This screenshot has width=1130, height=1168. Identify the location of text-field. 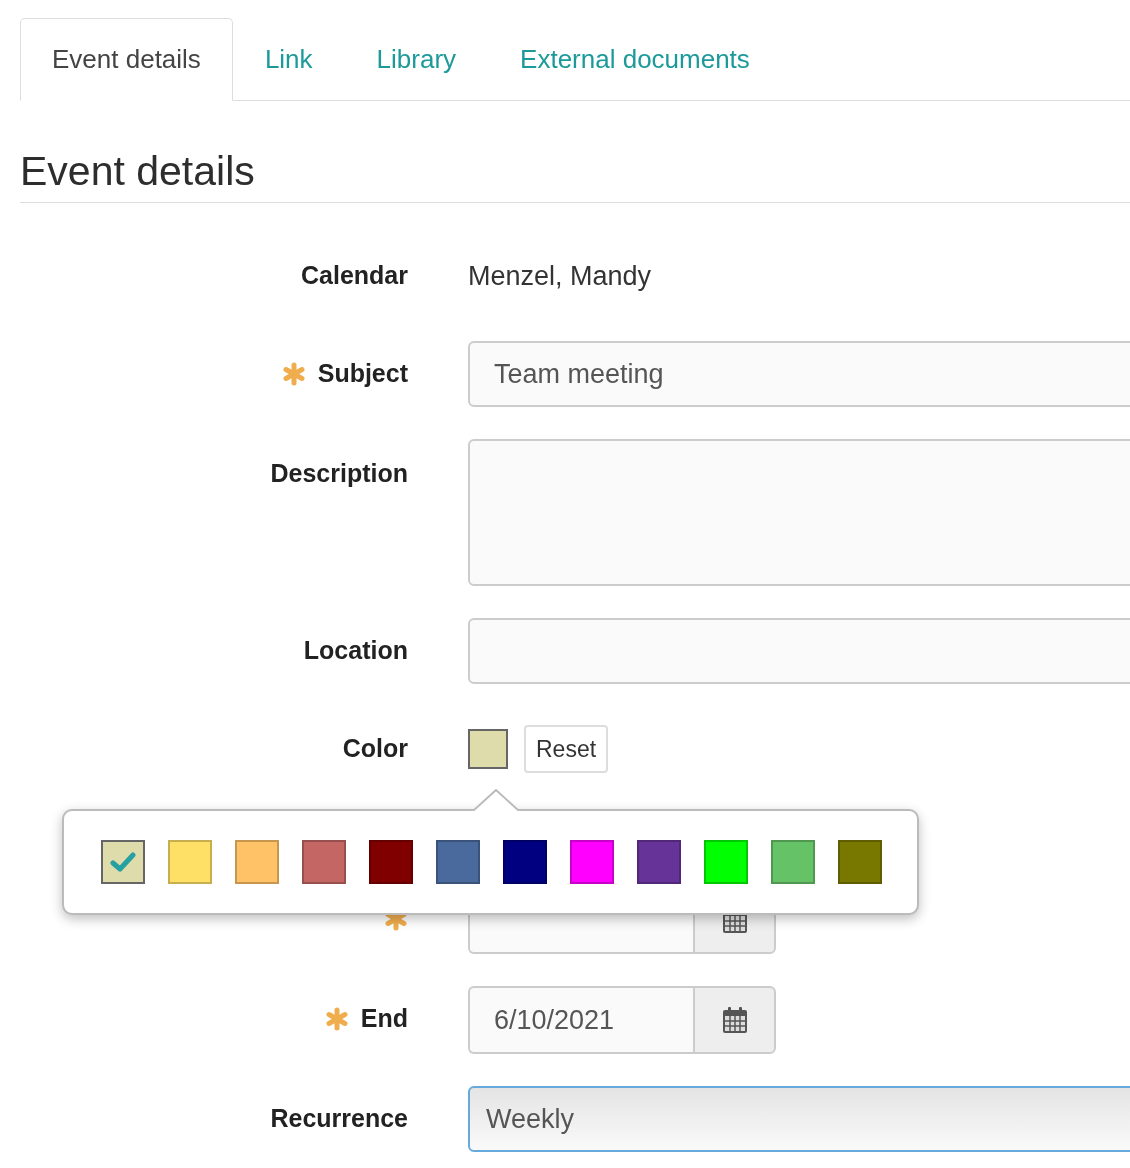
(799, 651).